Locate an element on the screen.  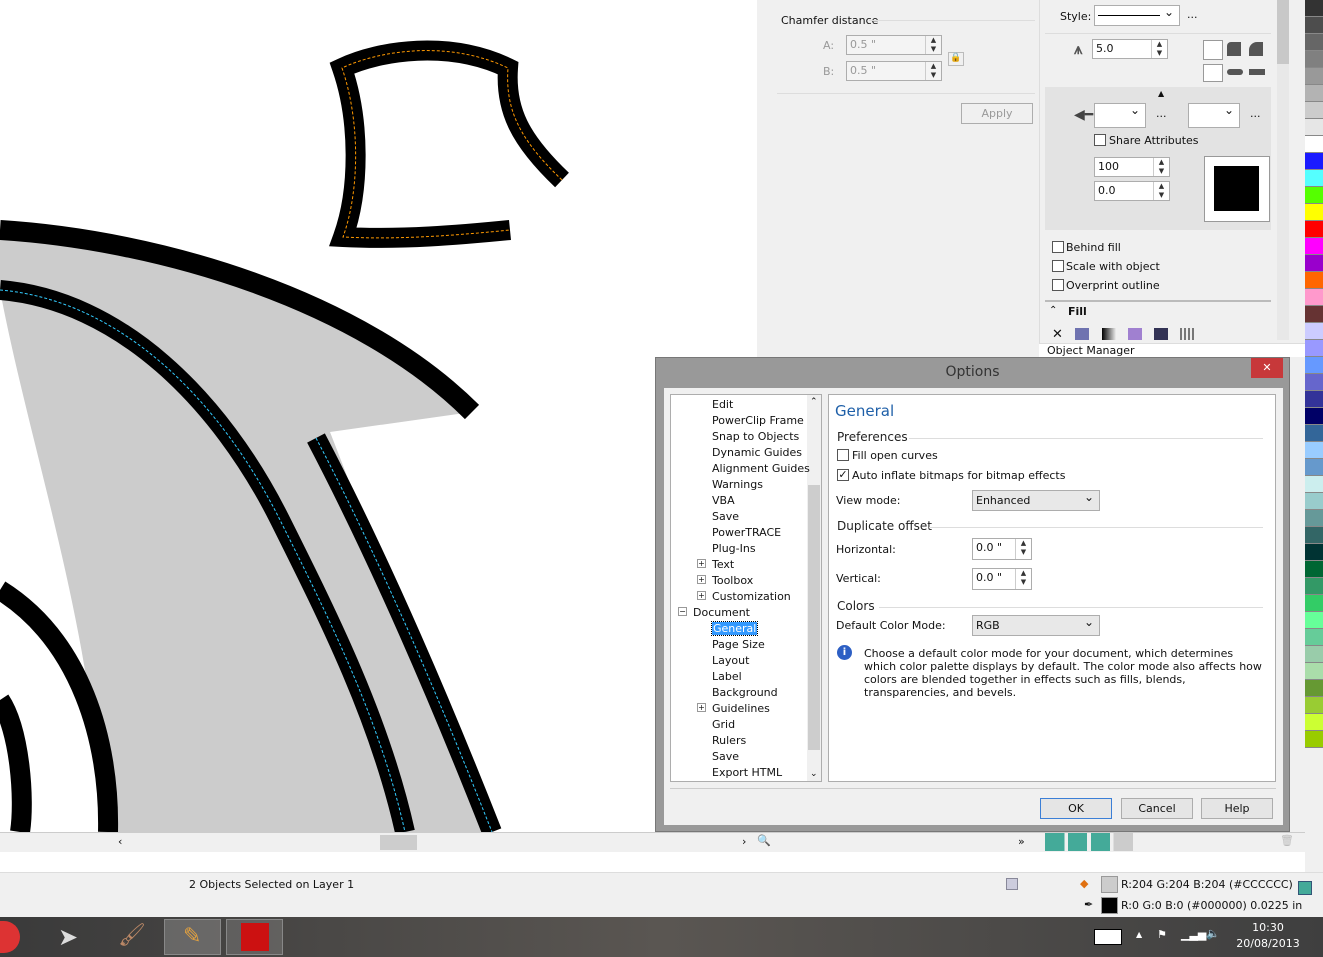
overprint-outline-checkbox is located at coordinates (1058, 285).